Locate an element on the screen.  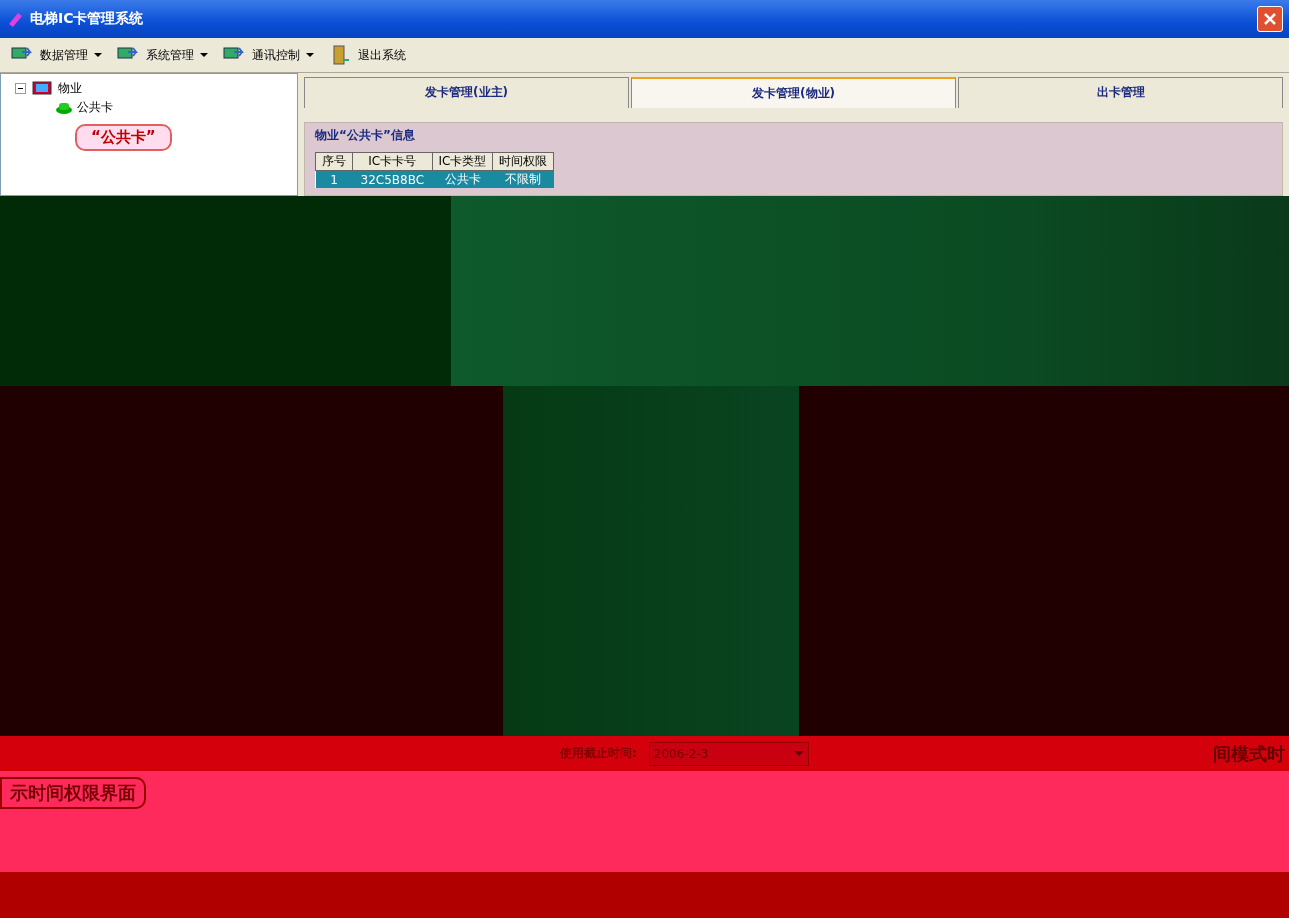
column-header: 时间权限 is located at coordinates (523, 161).